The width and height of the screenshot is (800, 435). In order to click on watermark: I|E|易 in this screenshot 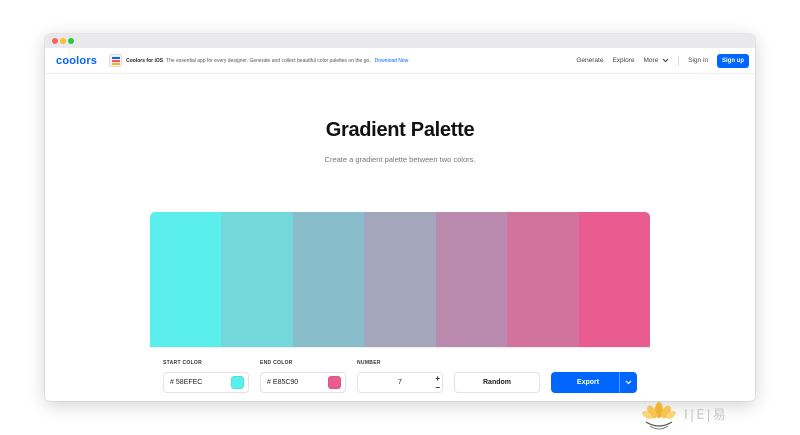, I will do `click(702, 415)`.